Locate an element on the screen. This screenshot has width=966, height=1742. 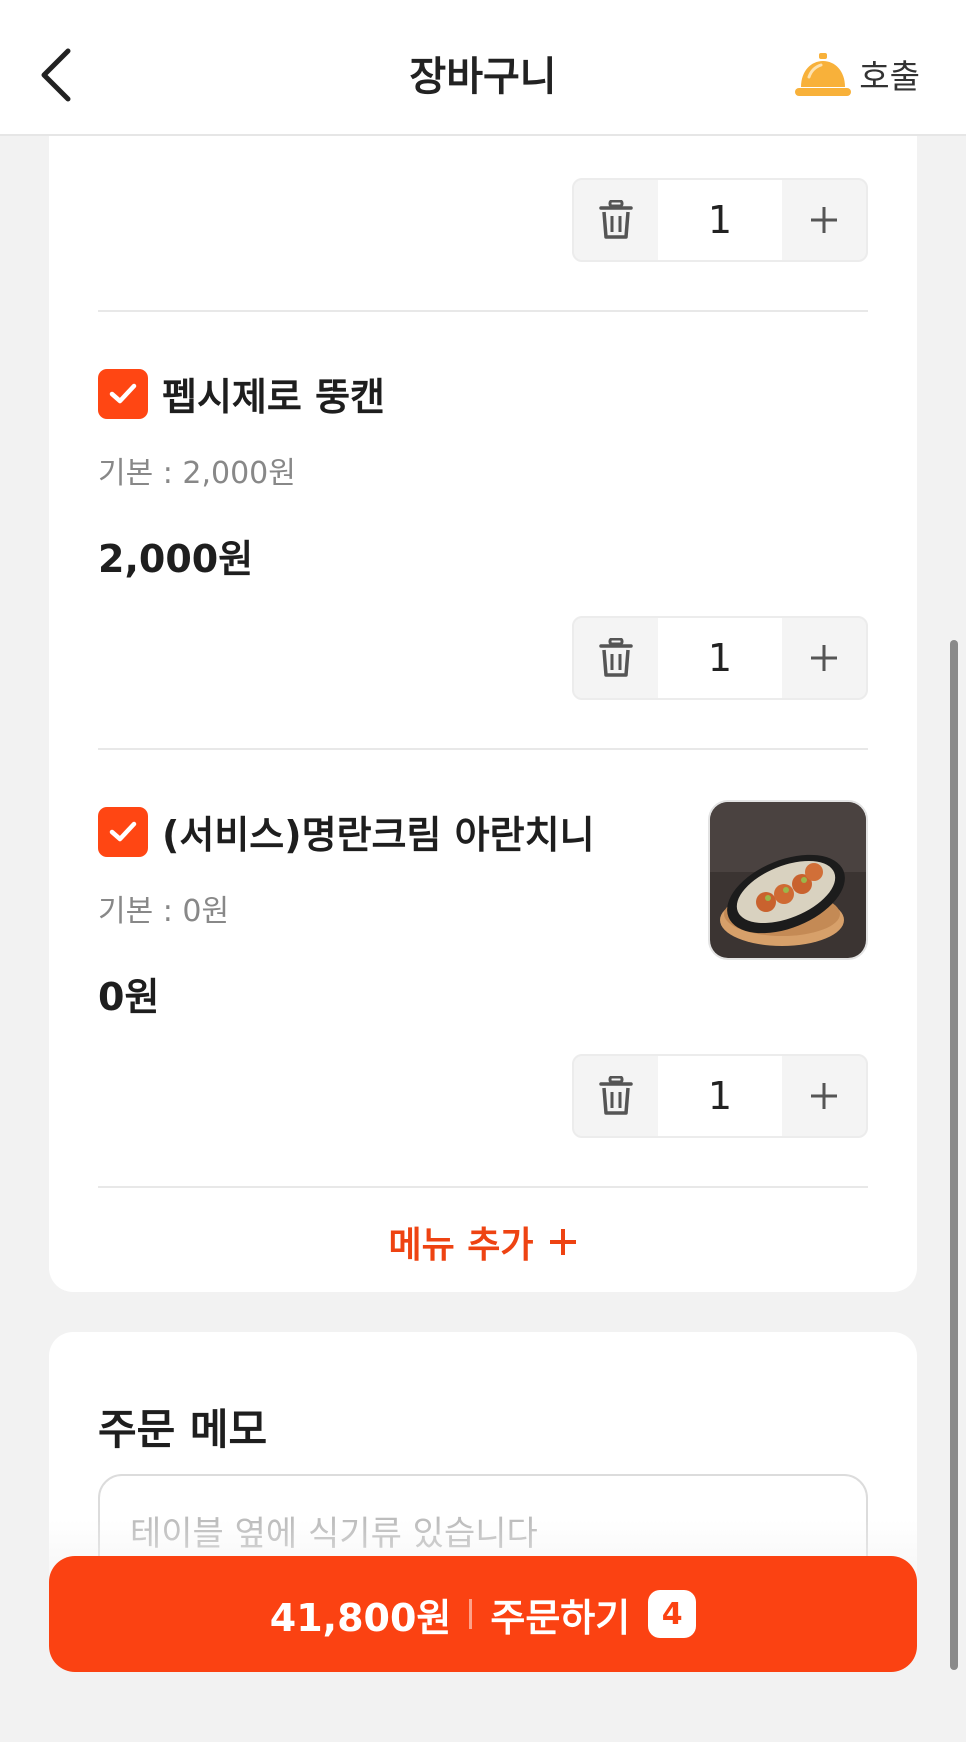
order-separator is located at coordinates (471, 1614).